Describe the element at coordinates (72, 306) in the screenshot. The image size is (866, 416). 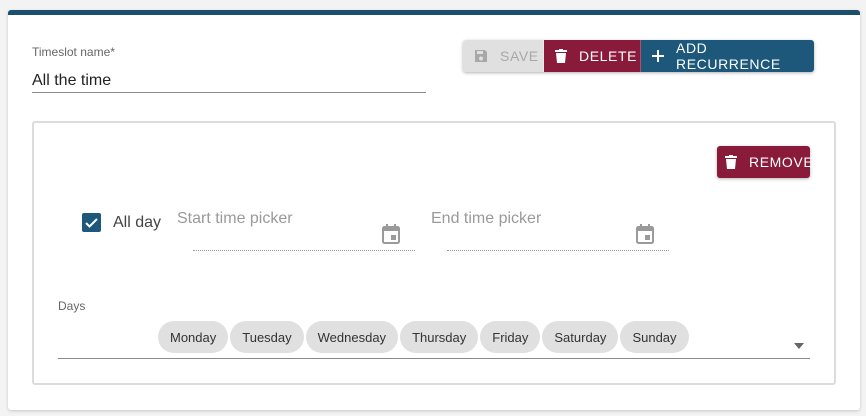
I see `days-label: Days` at that location.